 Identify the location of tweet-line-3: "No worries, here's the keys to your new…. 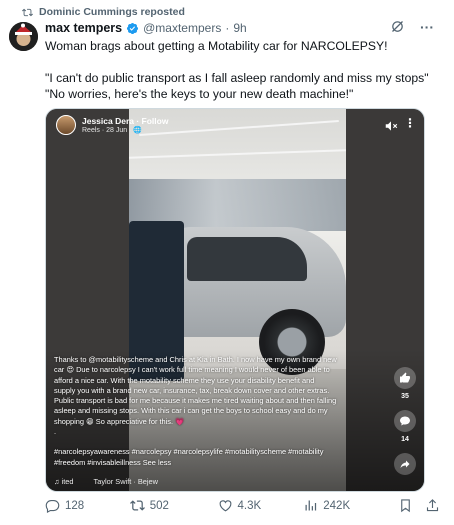
(199, 94).